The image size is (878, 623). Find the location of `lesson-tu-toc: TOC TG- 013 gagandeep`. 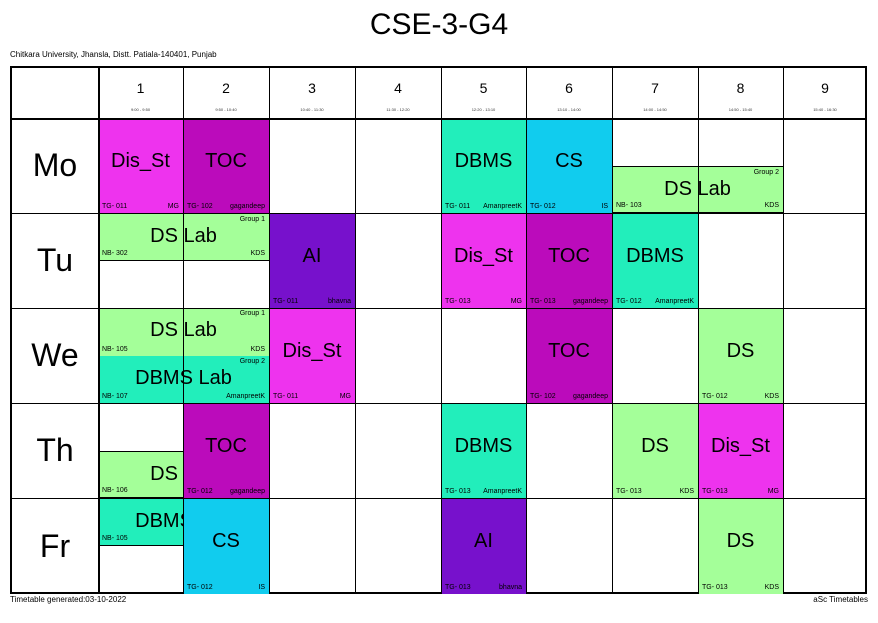

lesson-tu-toc: TOC TG- 013 gagandeep is located at coordinates (569, 260).